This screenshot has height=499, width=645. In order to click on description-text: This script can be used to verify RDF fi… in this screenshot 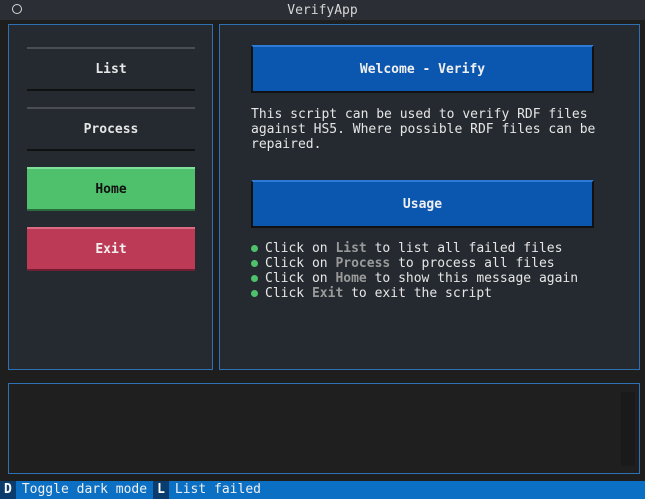, I will do `click(423, 129)`.